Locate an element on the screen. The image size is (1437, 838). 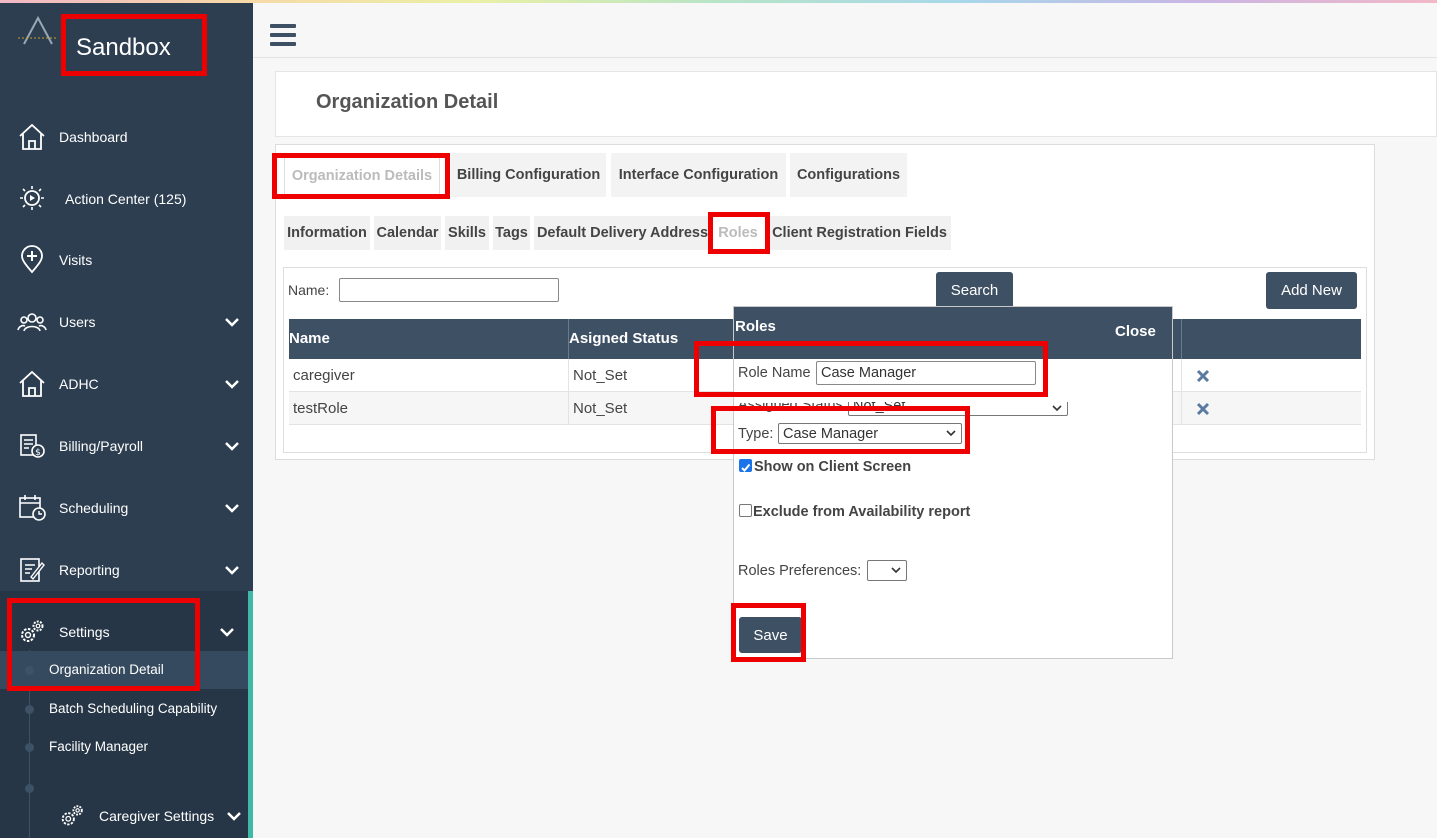
subtab-skills: Skills is located at coordinates (467, 233).